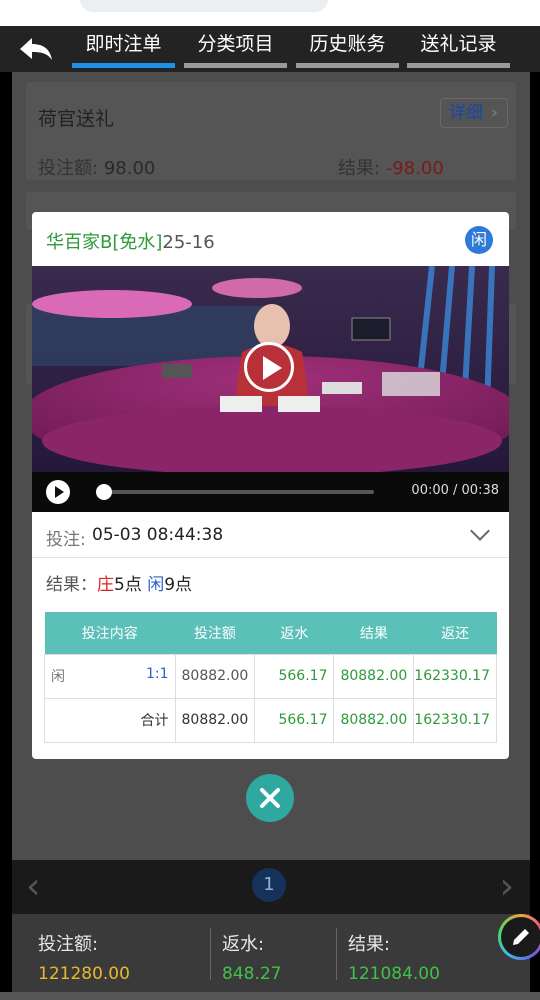 The image size is (540, 1000). Describe the element at coordinates (252, 974) in the screenshot. I see `summary-rebate-value: 848.27` at that location.